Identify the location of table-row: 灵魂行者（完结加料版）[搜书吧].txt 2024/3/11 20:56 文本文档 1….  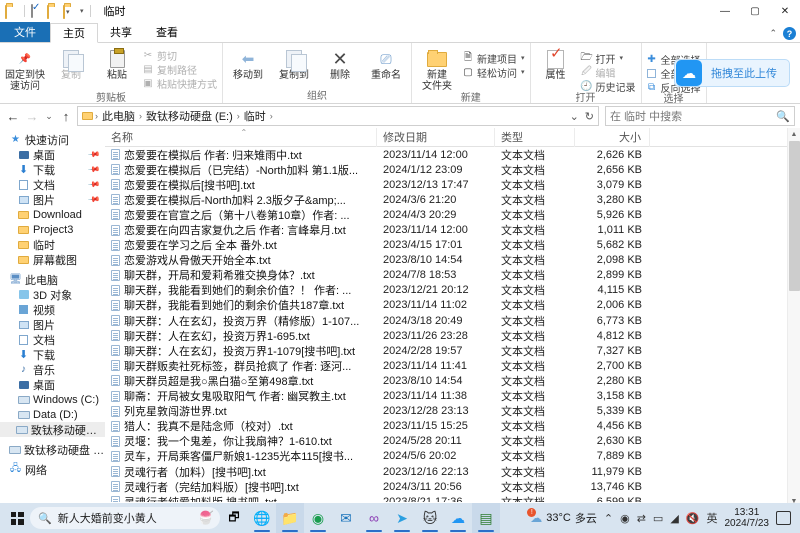
(452, 486).